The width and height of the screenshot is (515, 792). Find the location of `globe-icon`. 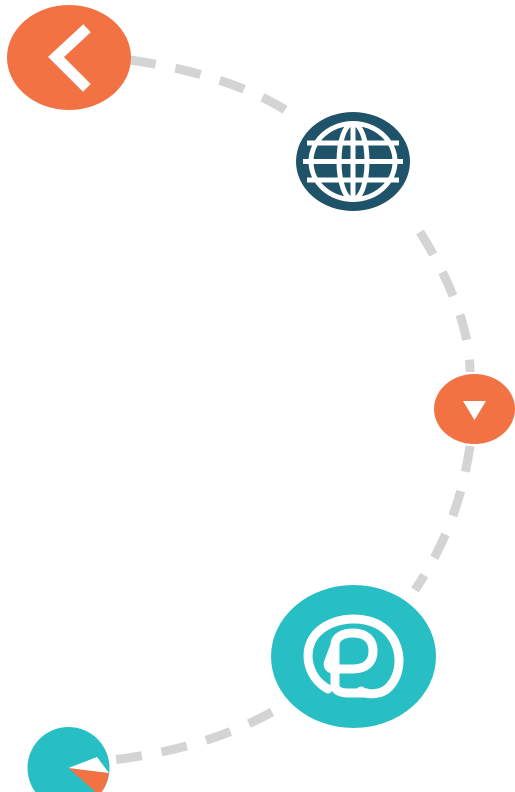

globe-icon is located at coordinates (353, 161).